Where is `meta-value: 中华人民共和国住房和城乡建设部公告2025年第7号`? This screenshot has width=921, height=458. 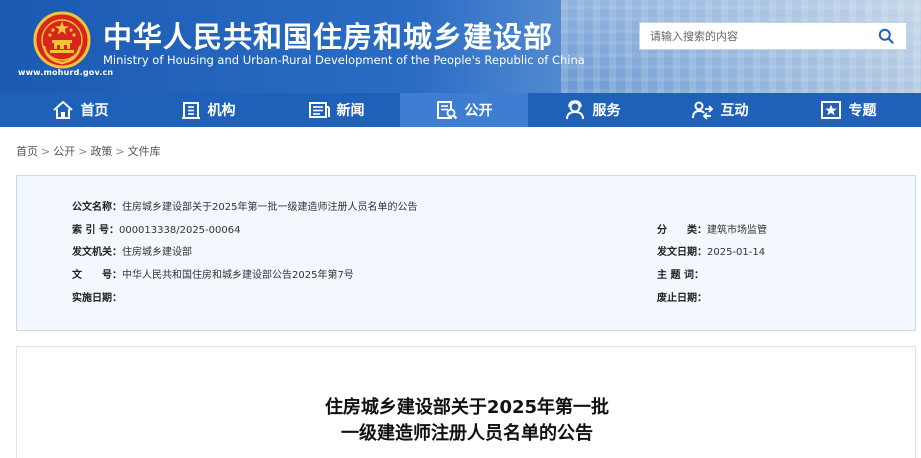 meta-value: 中华人民共和国住房和城乡建设部公告2025年第7号 is located at coordinates (238, 275).